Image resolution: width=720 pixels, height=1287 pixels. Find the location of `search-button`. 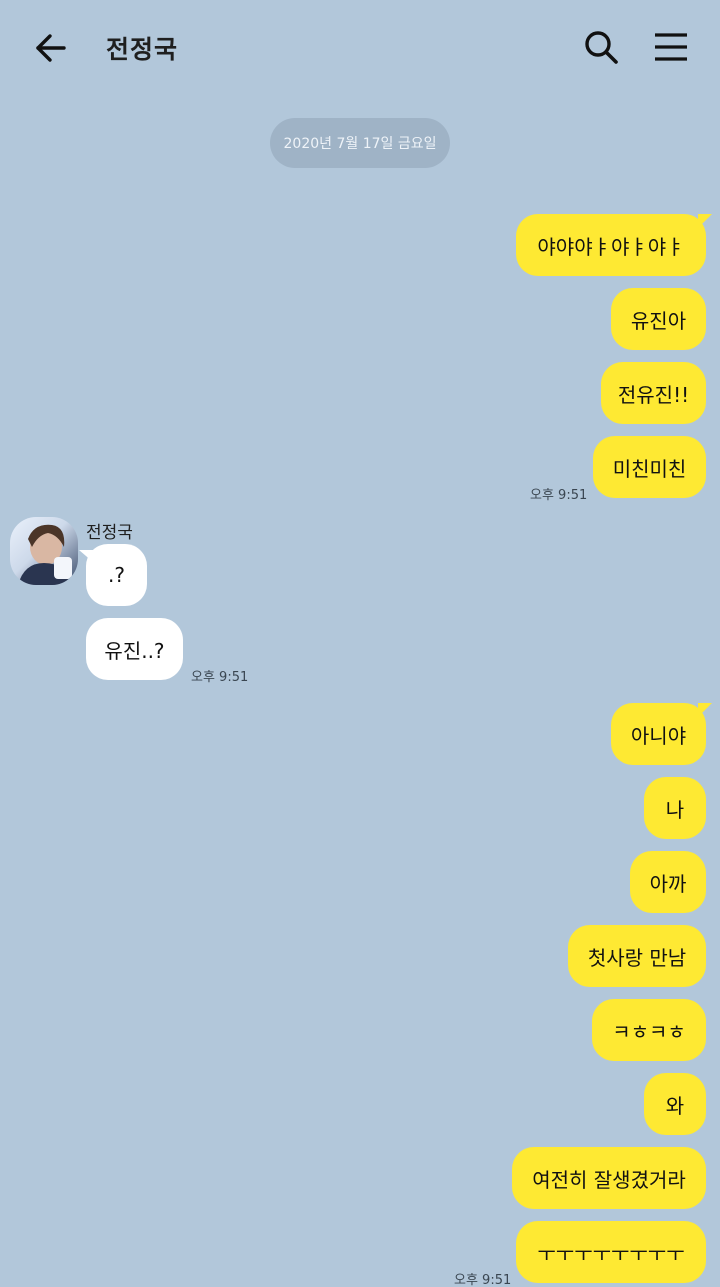

search-button is located at coordinates (601, 47).